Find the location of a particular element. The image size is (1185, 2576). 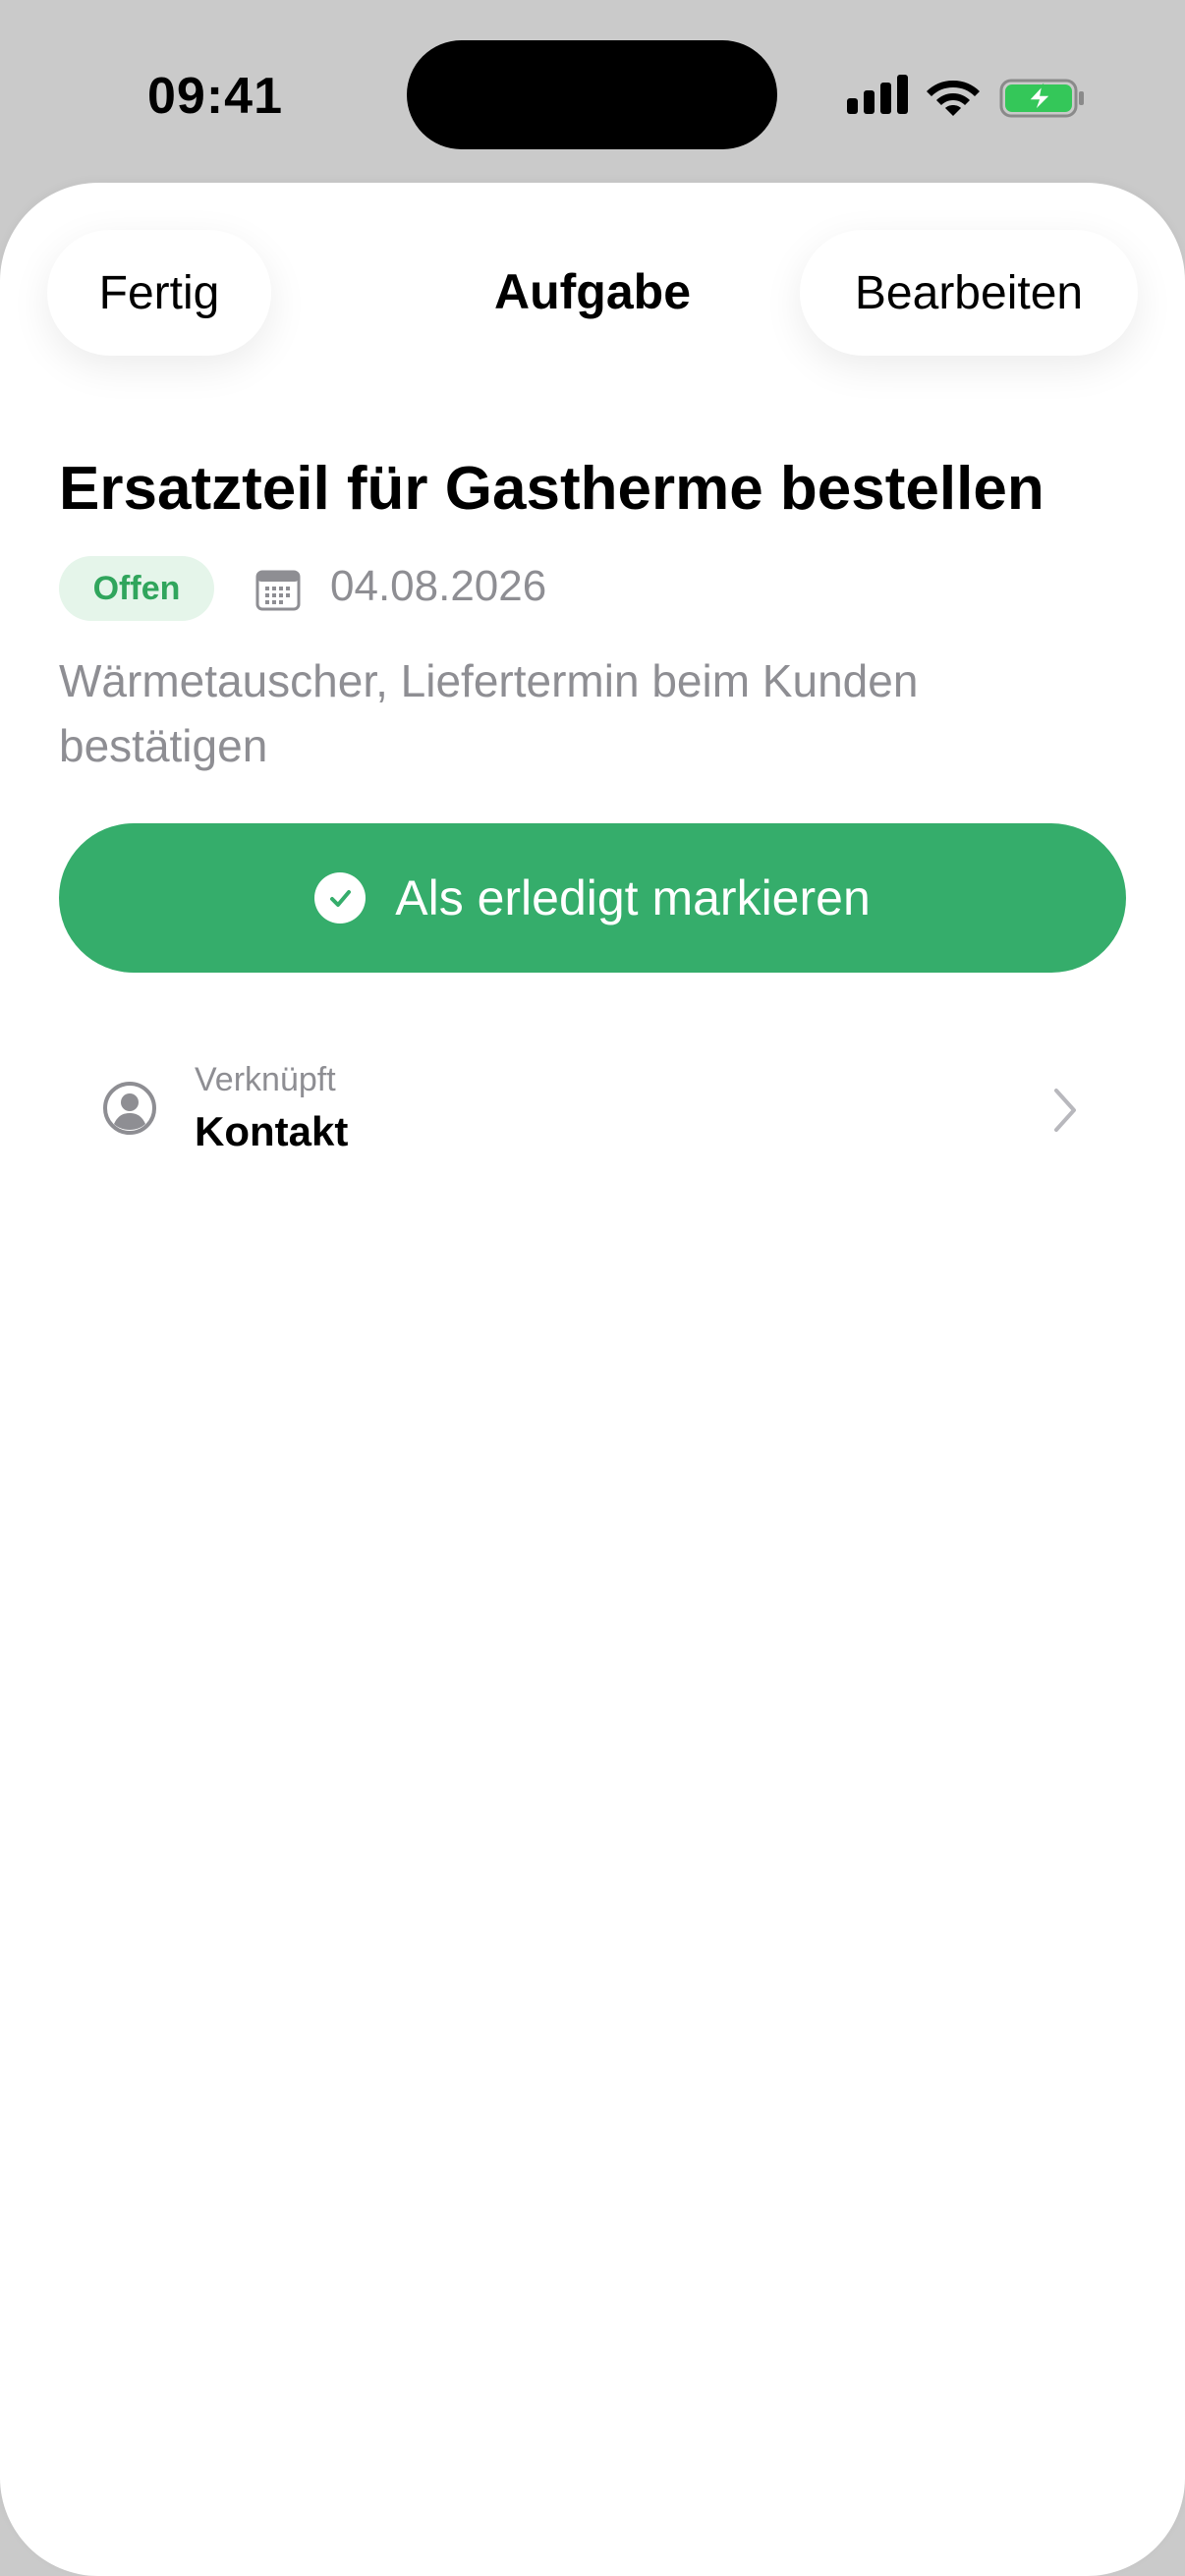

status-badge: Offen is located at coordinates (136, 588).